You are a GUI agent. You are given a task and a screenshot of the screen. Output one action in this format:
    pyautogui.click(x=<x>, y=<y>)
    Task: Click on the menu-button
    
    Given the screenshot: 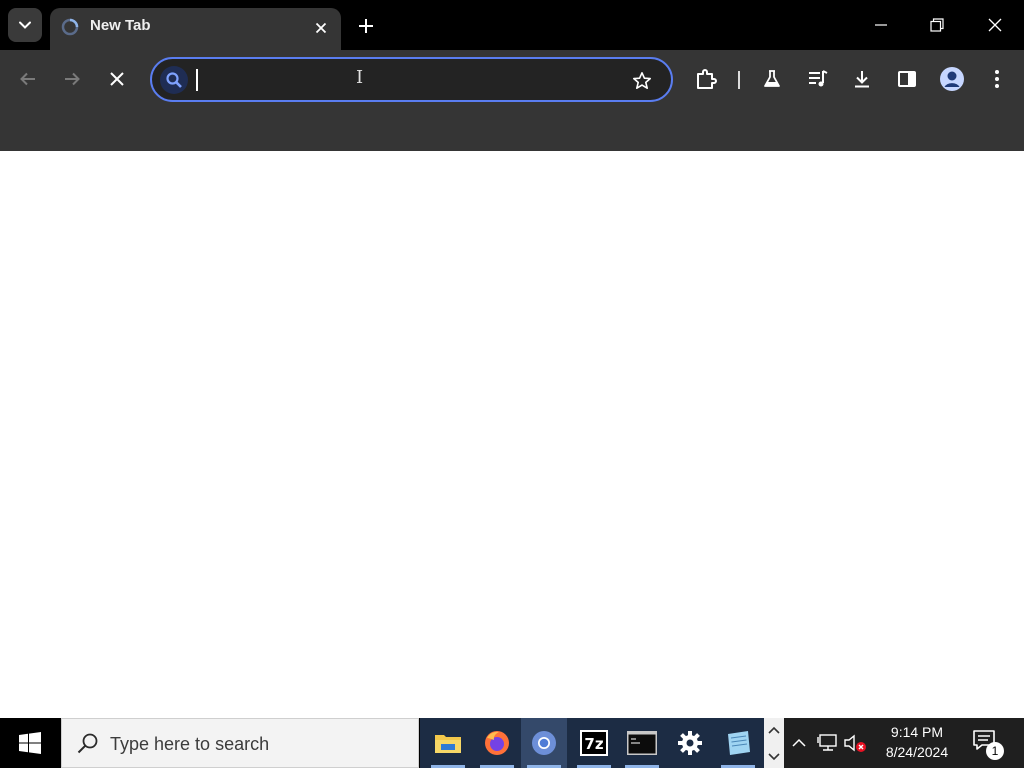 What is the action you would take?
    pyautogui.click(x=997, y=79)
    